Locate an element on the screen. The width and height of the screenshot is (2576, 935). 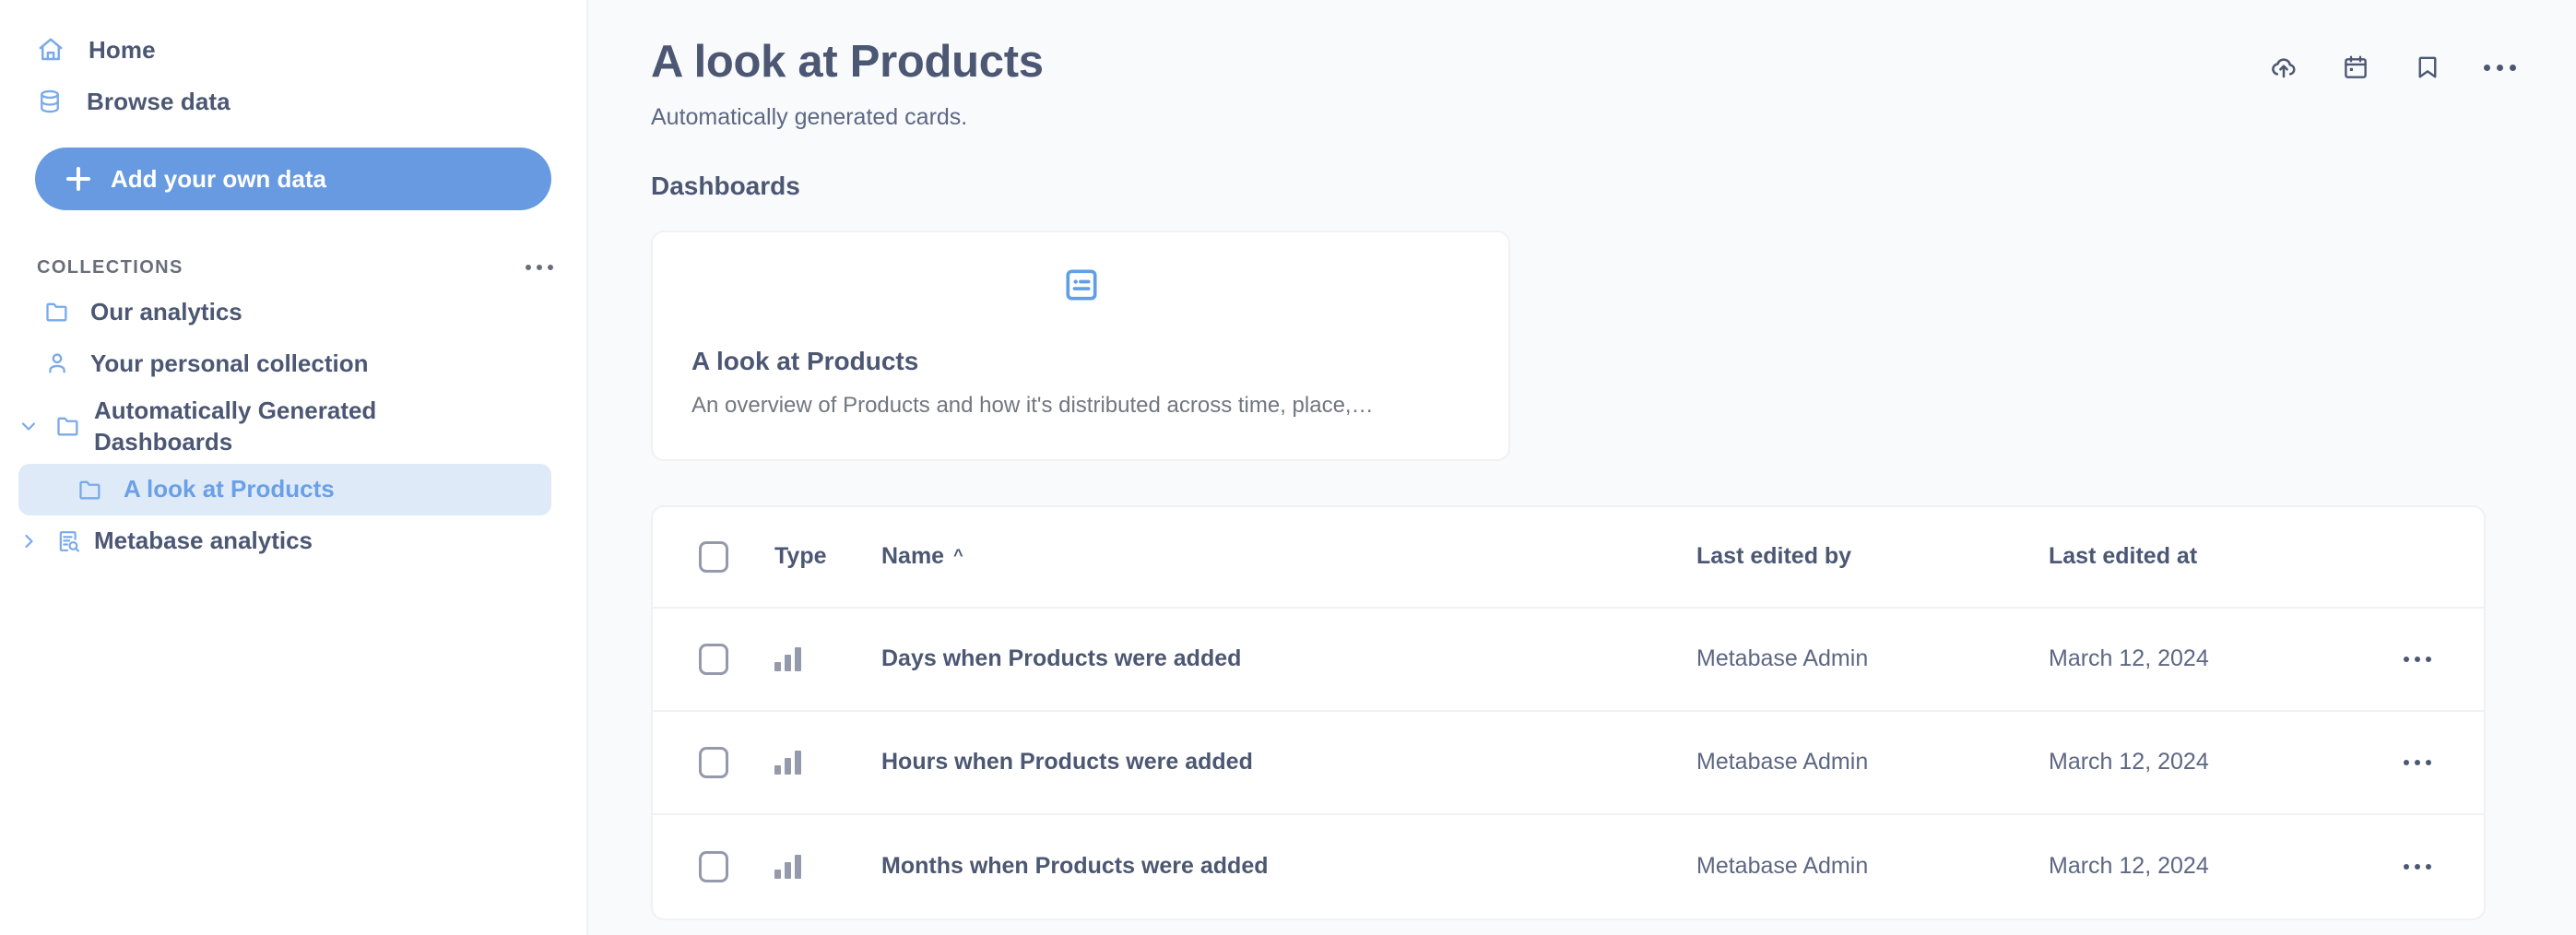
collections-label: COLLECTIONS is located at coordinates (110, 267).